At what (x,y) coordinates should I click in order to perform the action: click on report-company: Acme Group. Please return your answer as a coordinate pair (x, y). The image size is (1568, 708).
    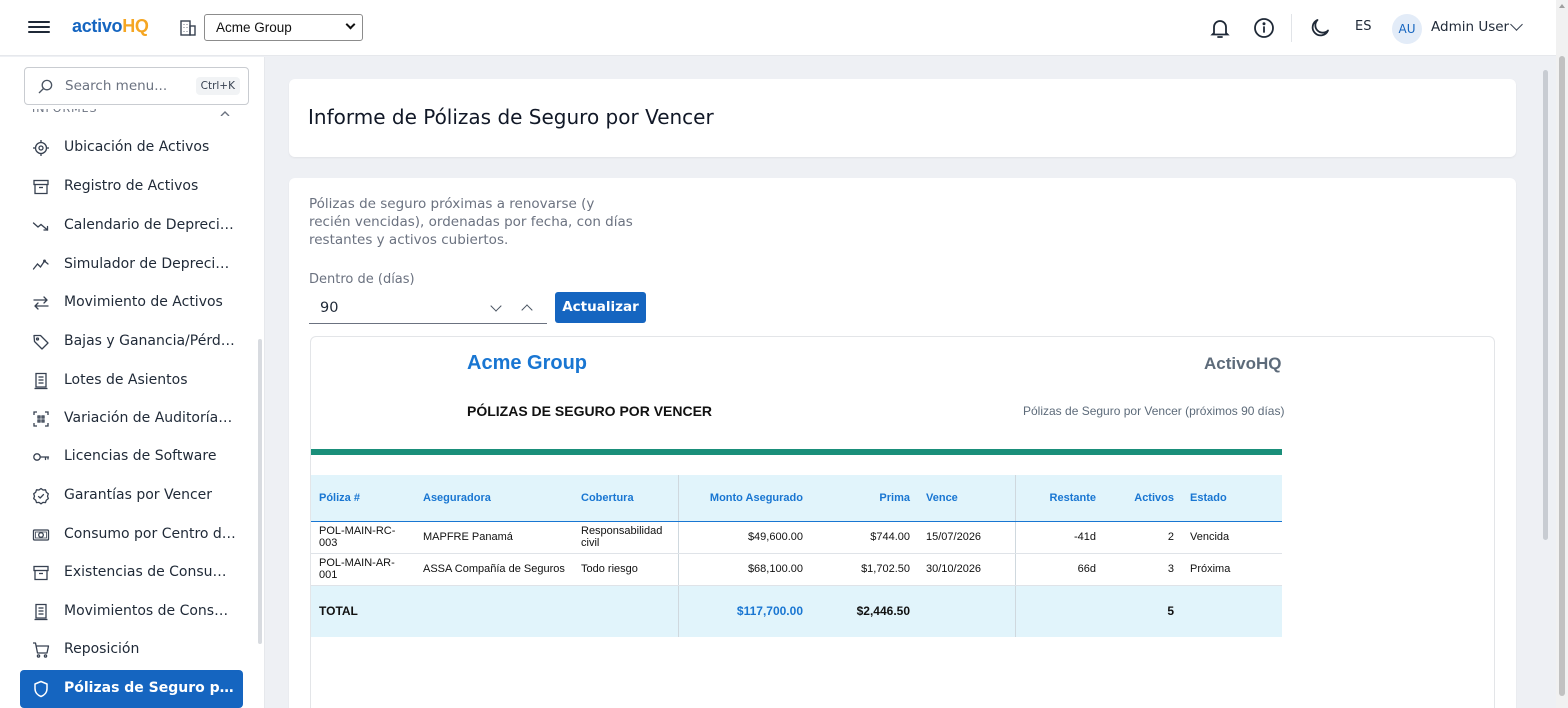
    Looking at the image, I should click on (527, 363).